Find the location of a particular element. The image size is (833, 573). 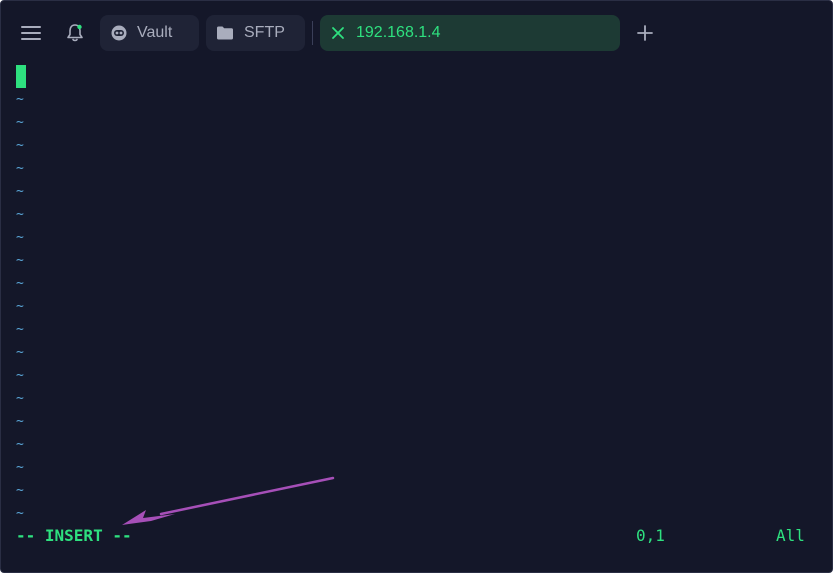

tab-label: Vault is located at coordinates (155, 32).